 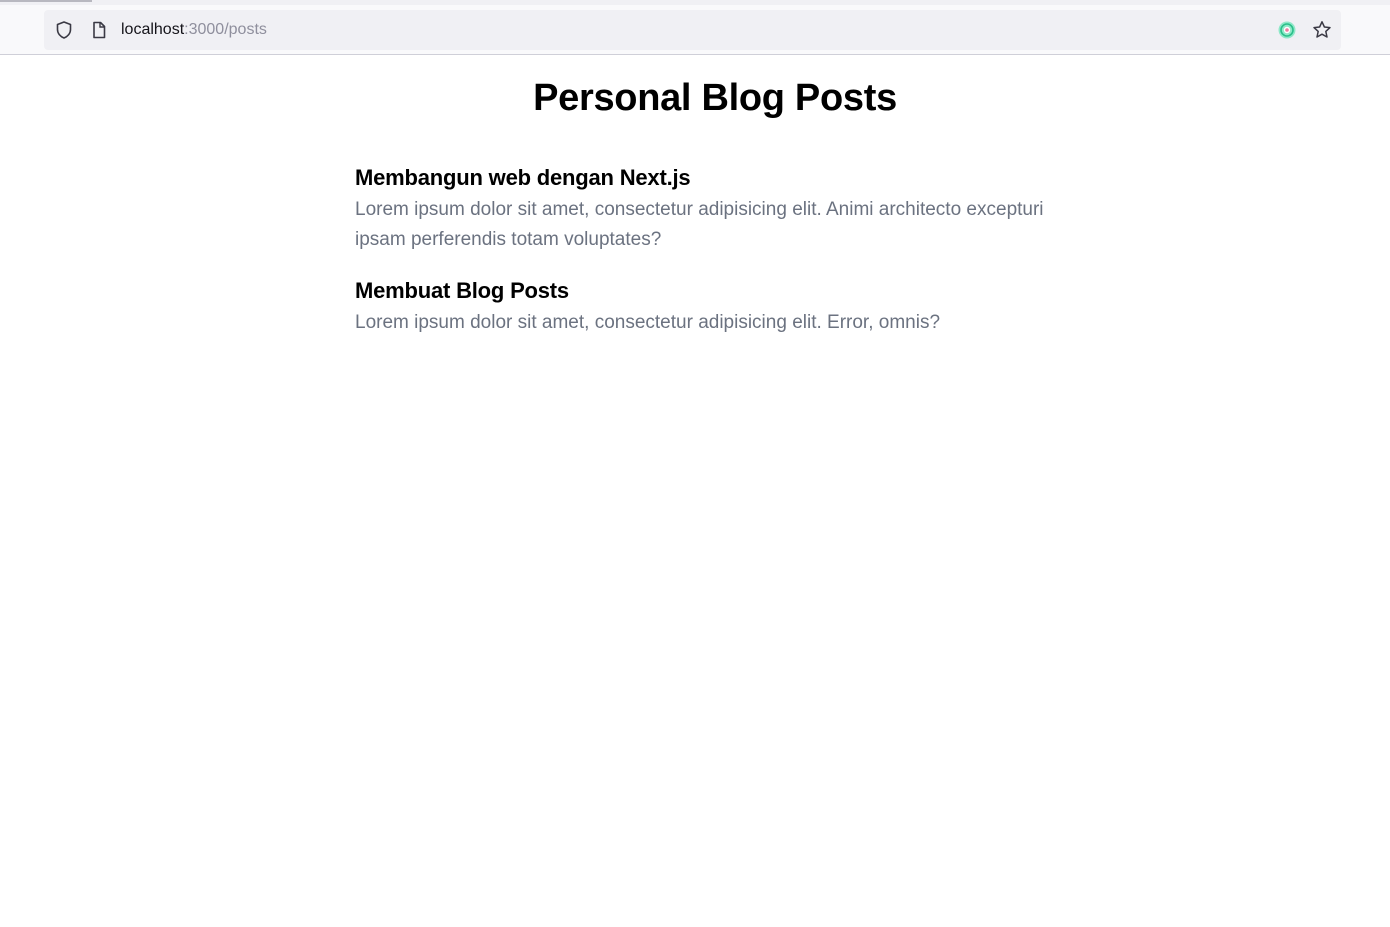 What do you see at coordinates (705, 178) in the screenshot?
I see `post-title: Membangun web dengan Next.js` at bounding box center [705, 178].